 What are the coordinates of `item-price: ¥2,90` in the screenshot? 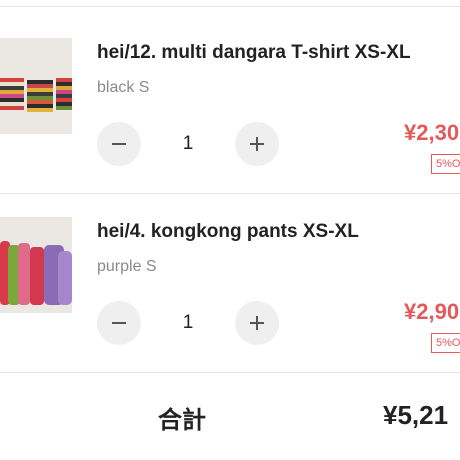 It's located at (432, 311).